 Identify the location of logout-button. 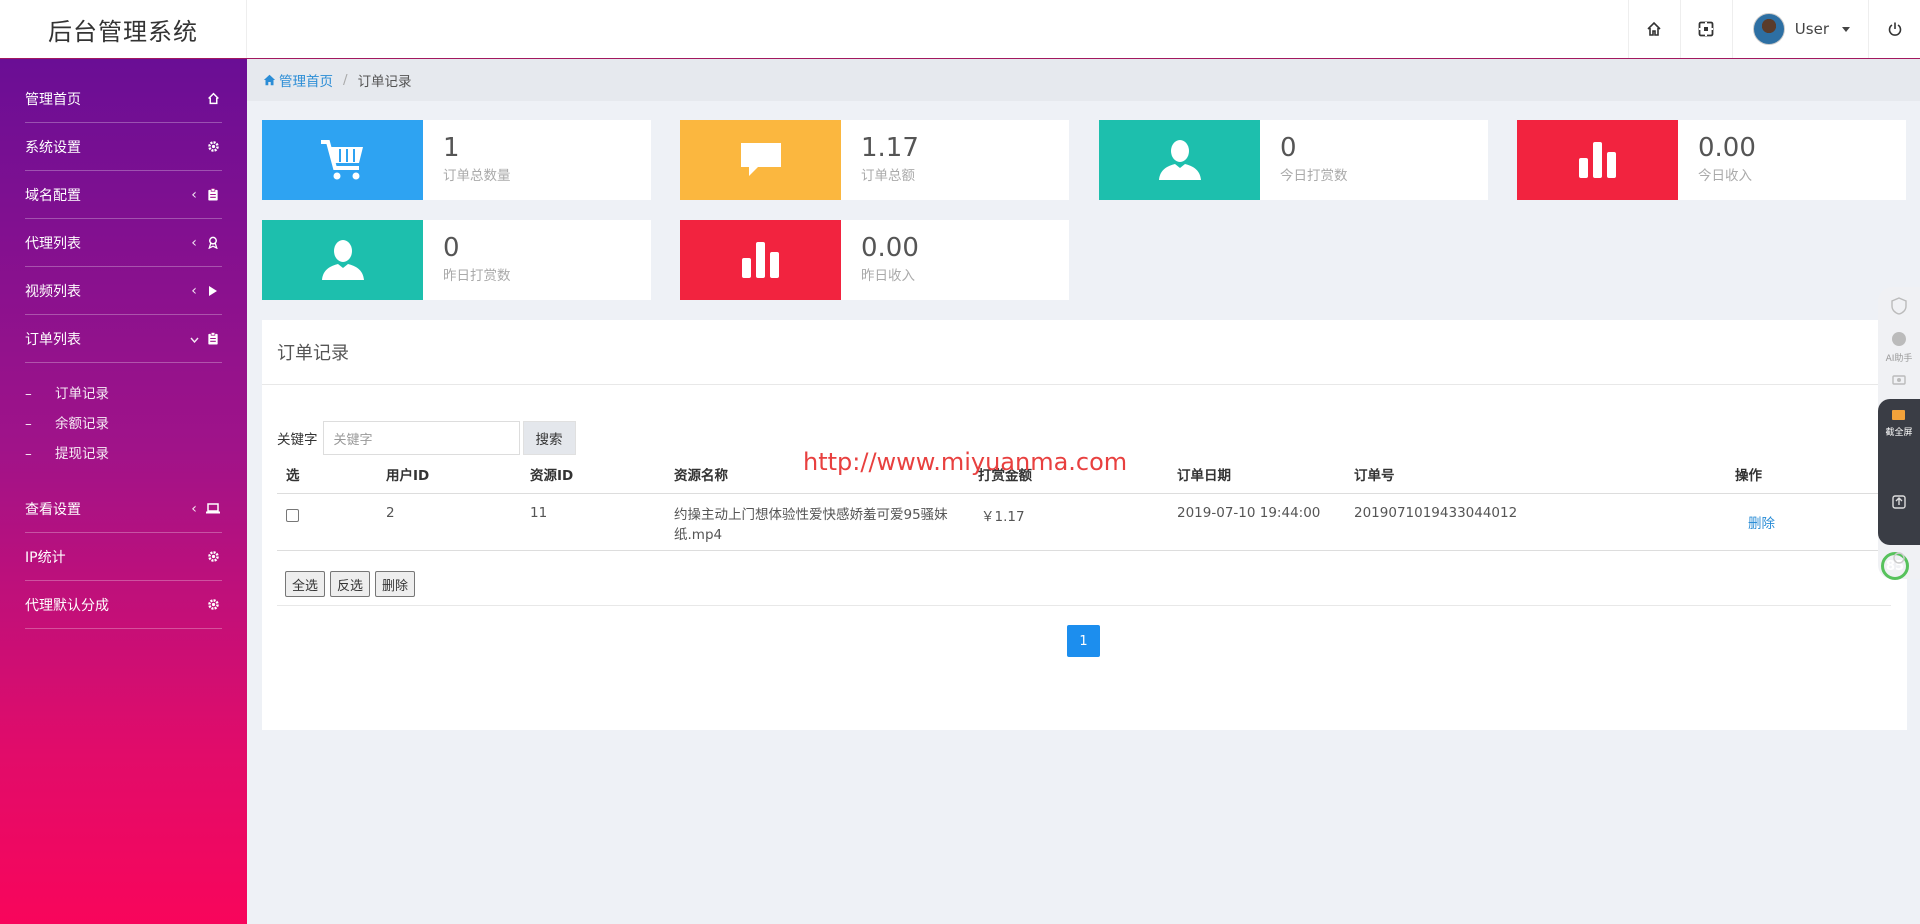
(1894, 29).